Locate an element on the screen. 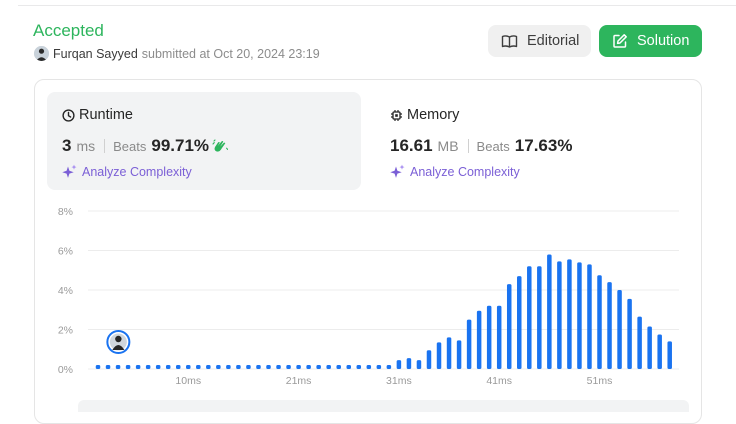 The height and width of the screenshot is (424, 736). y-tick-label: 8% is located at coordinates (65, 212).